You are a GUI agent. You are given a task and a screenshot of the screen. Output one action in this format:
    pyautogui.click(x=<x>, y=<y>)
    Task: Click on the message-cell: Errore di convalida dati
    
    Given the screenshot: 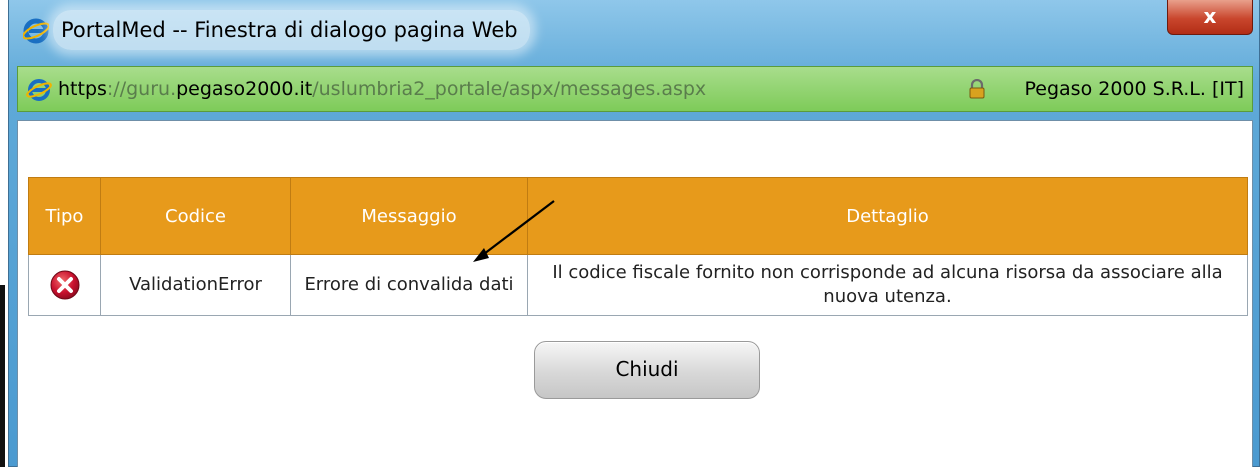 What is the action you would take?
    pyautogui.click(x=409, y=285)
    